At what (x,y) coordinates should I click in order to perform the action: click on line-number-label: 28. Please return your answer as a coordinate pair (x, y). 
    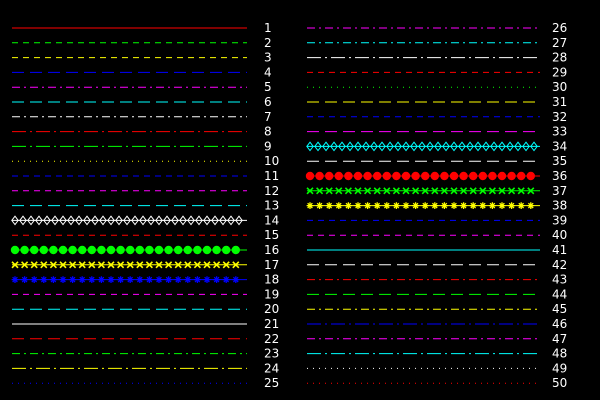
    Looking at the image, I should click on (559, 58).